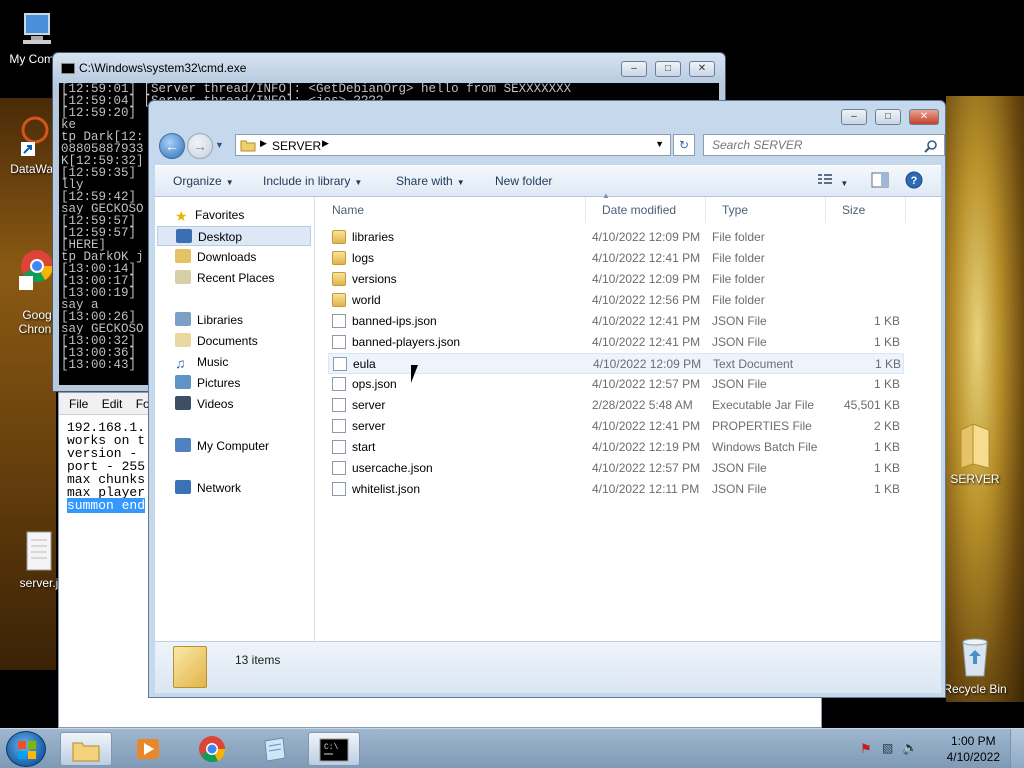 This screenshot has height=768, width=1024. Describe the element at coordinates (887, 748) in the screenshot. I see `network-status-icon: ▧` at that location.